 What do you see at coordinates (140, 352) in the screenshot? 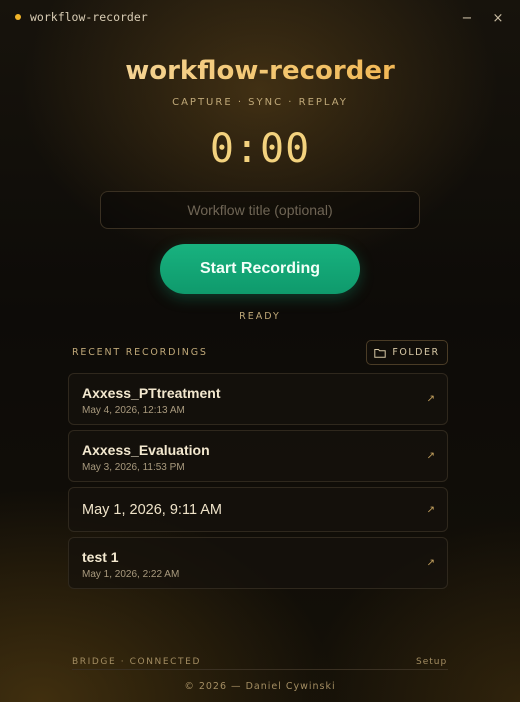
I see `recent-recordings-heading: RECENT RECORDINGS` at bounding box center [140, 352].